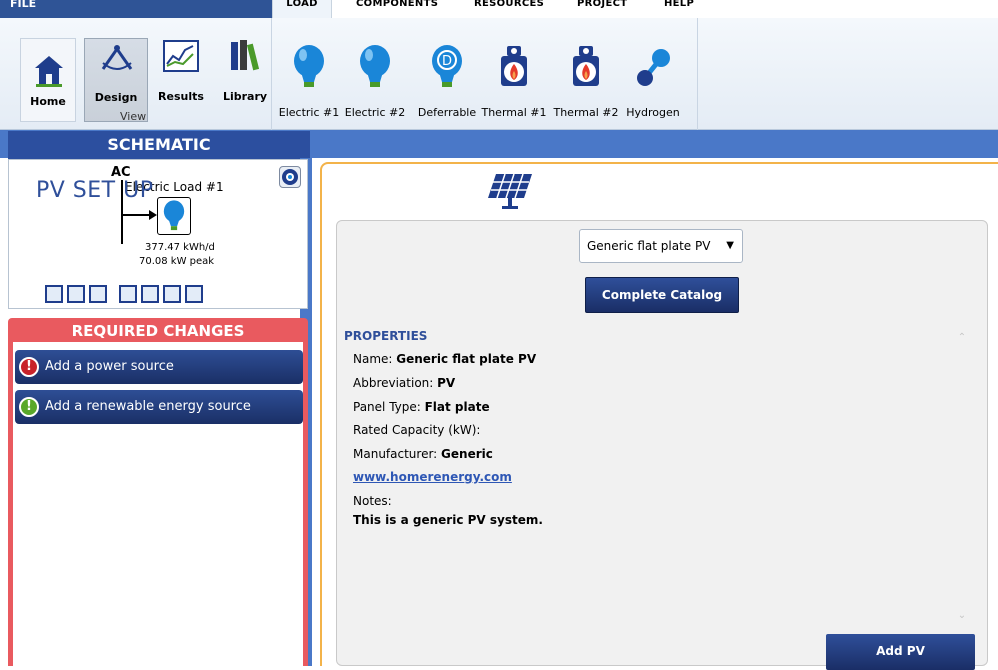 Image resolution: width=998 pixels, height=670 pixels. I want to click on thermal-1-button: Thermal #1, so click(514, 81).